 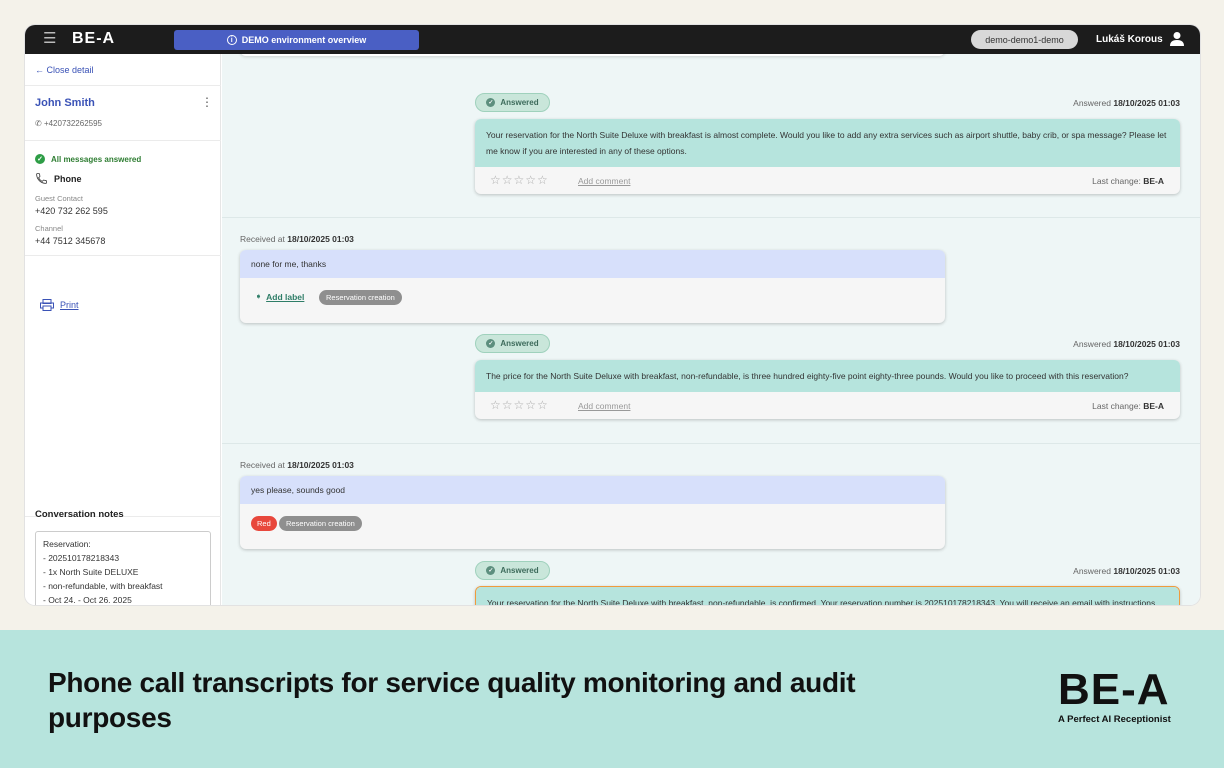 I want to click on phone-icon: ✆, so click(x=38, y=123).